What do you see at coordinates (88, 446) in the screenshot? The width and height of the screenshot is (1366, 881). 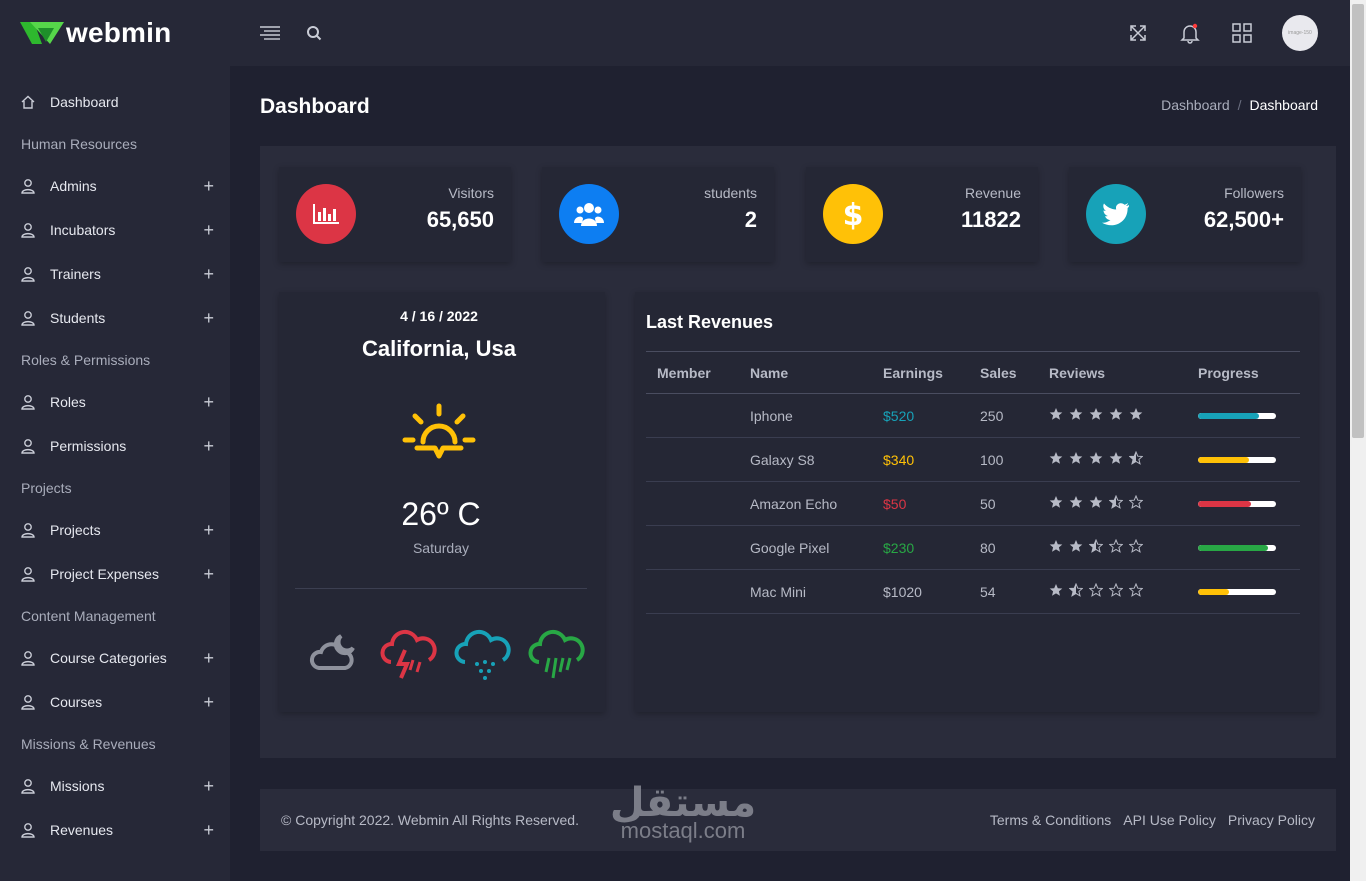 I see `sidebar-item-label: Permissions` at bounding box center [88, 446].